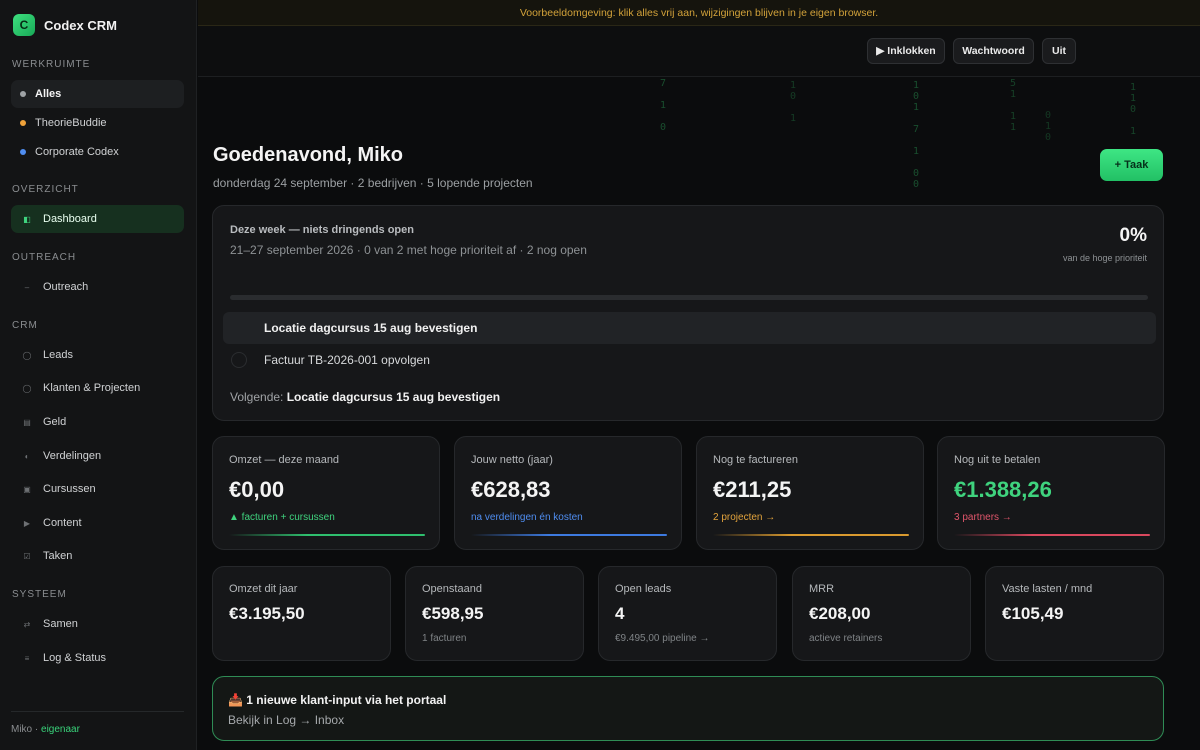 The image size is (1200, 750). Describe the element at coordinates (27, 422) in the screenshot. I see `money-icon: ▤` at that location.